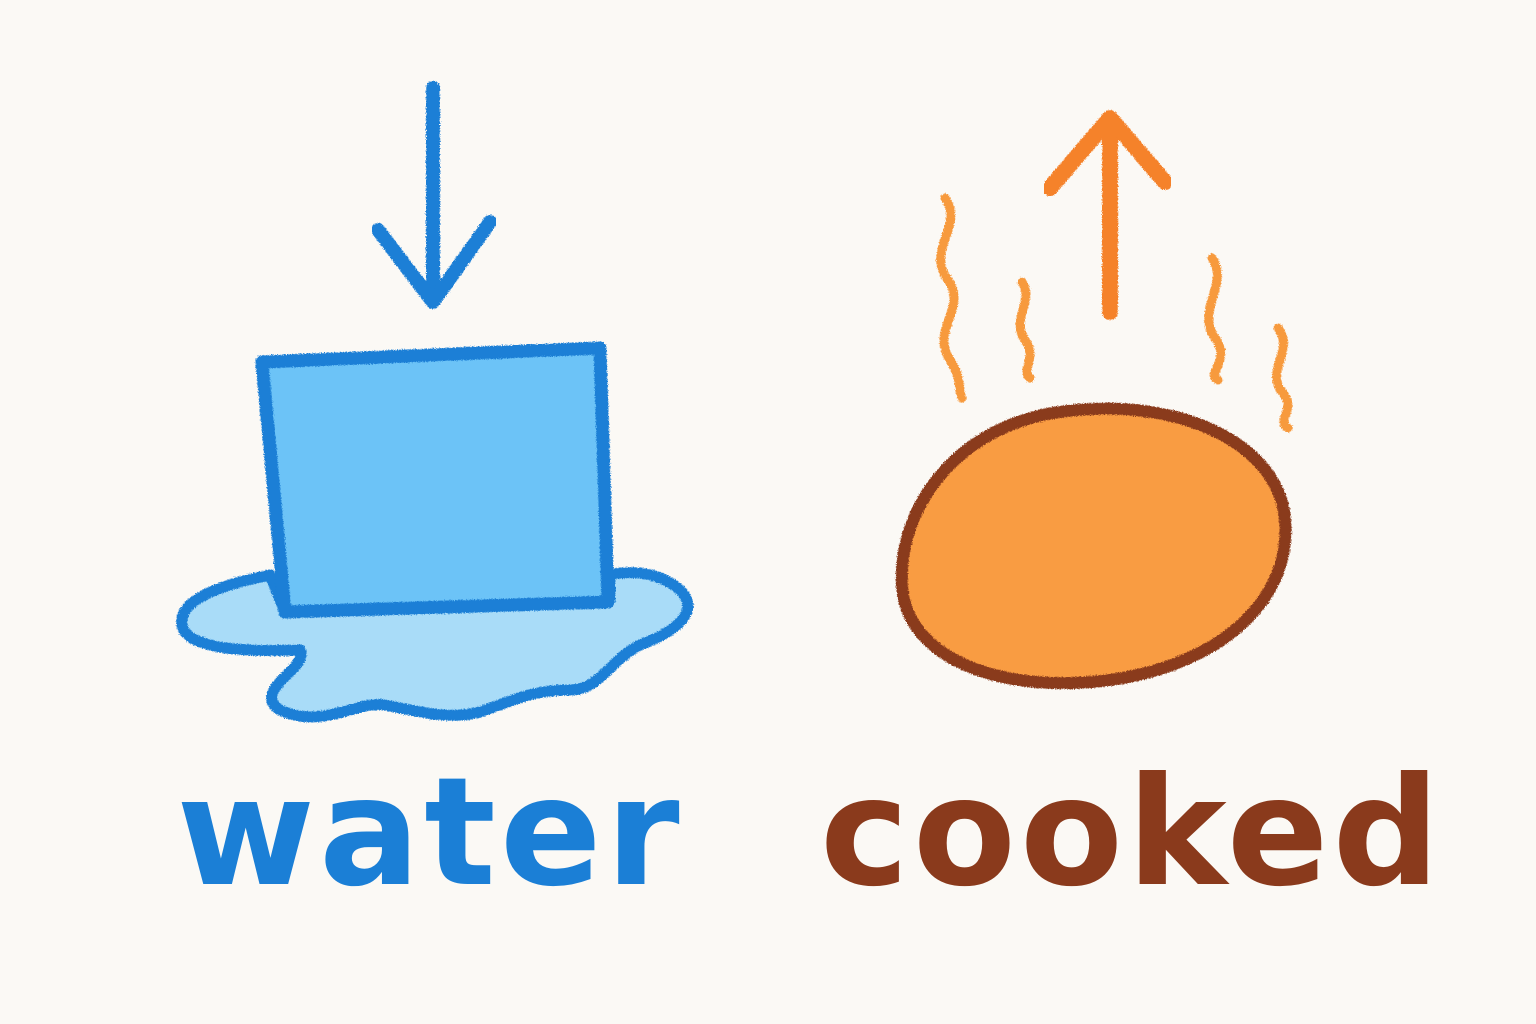  Describe the element at coordinates (1107, 215) in the screenshot. I see `up-arrow-icon` at that location.